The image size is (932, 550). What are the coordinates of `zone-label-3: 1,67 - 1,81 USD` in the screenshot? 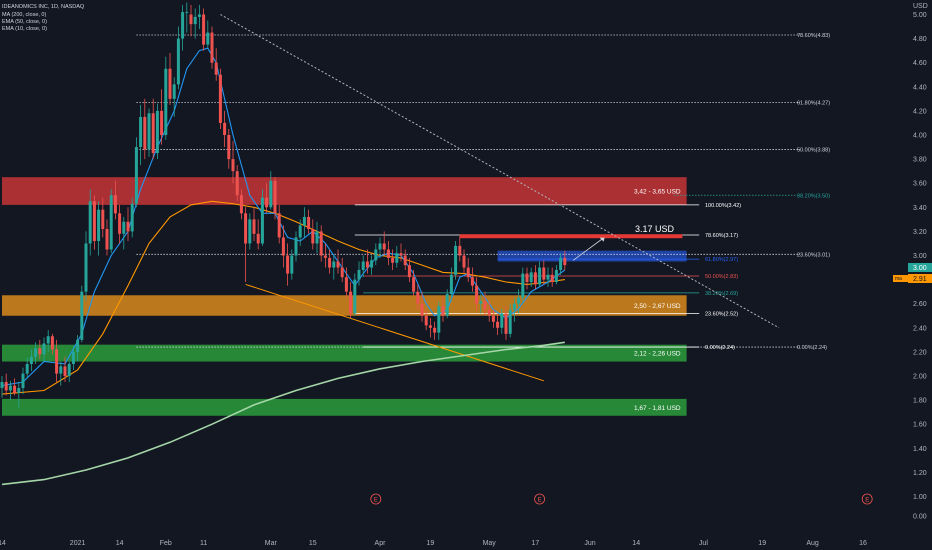 It's located at (657, 408).